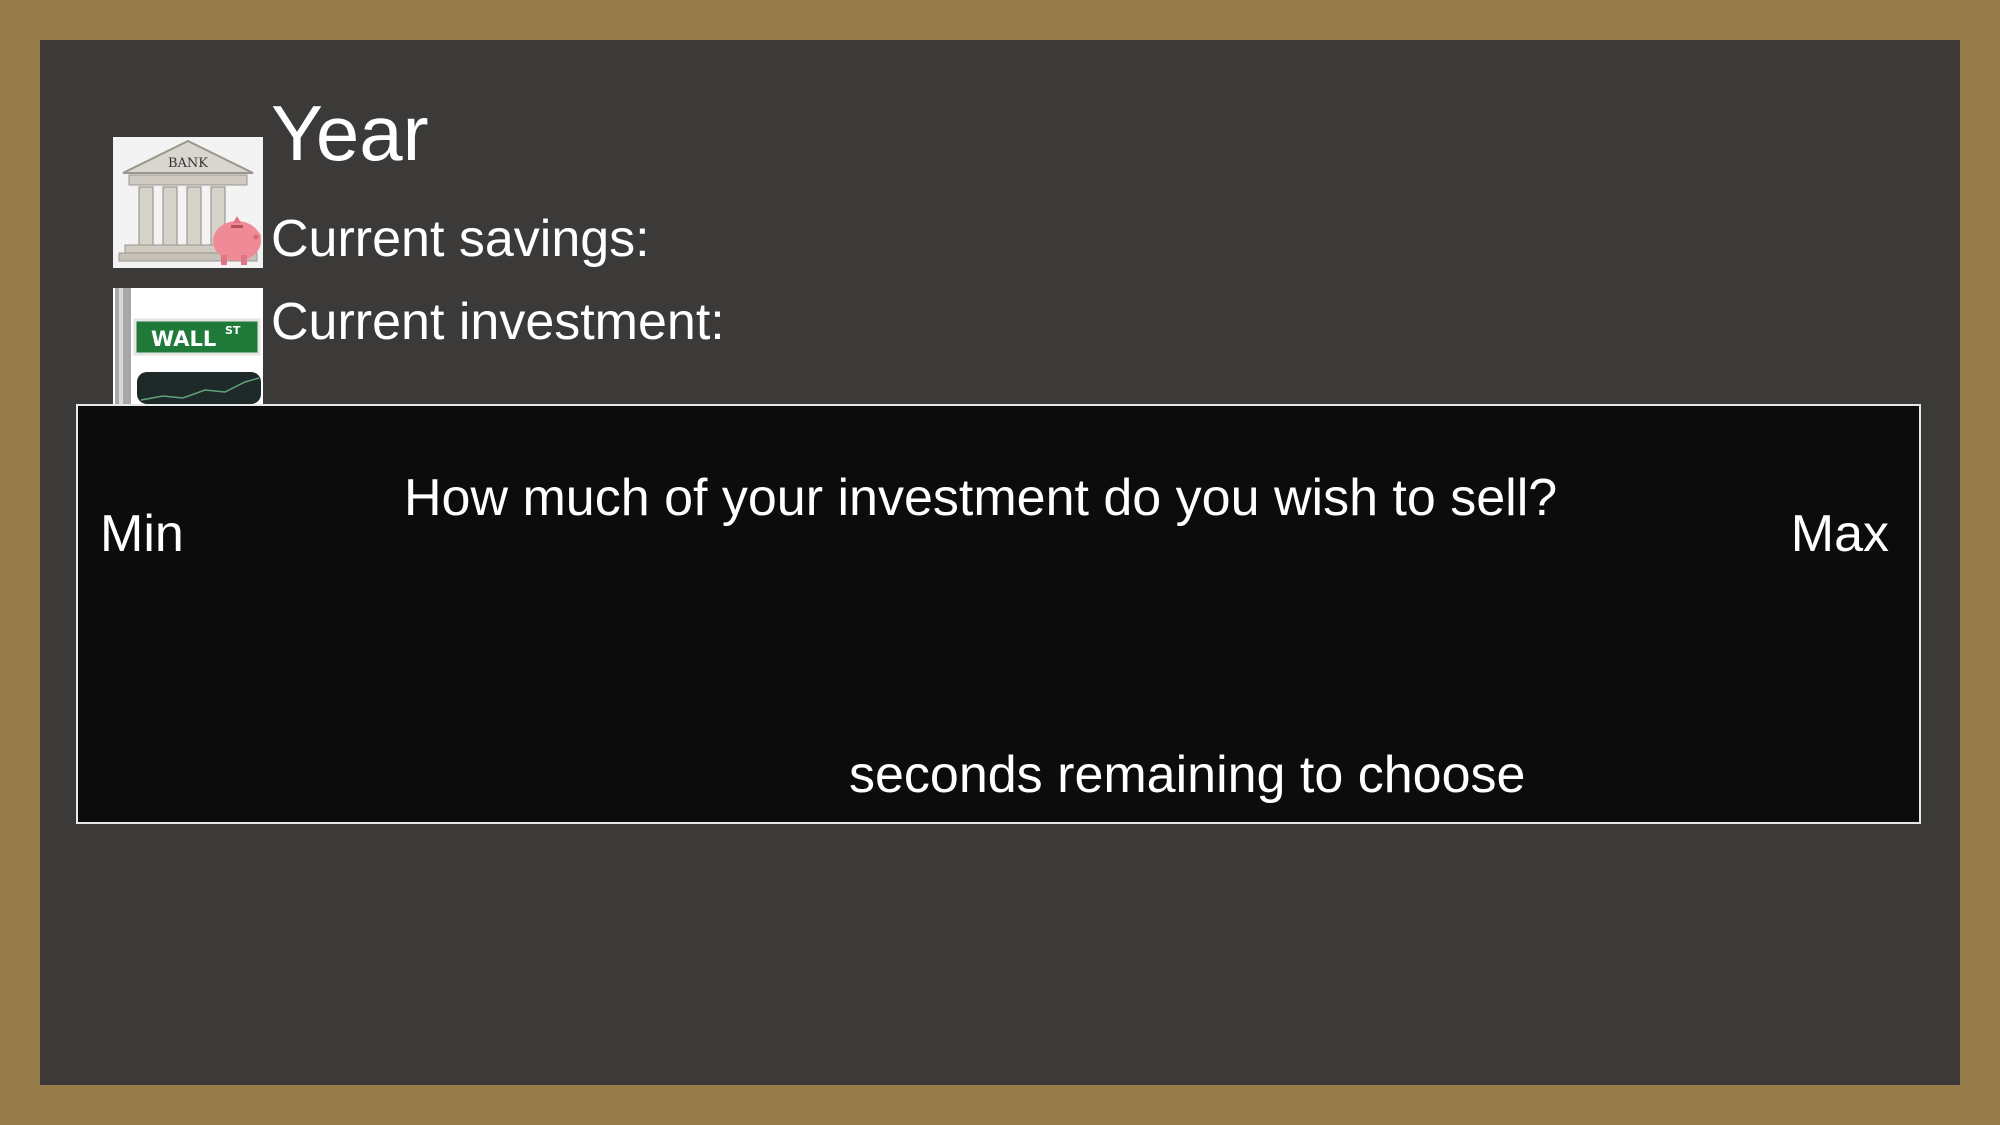 The image size is (2000, 1125). What do you see at coordinates (142, 534) in the screenshot?
I see `slider-min-label: Min` at bounding box center [142, 534].